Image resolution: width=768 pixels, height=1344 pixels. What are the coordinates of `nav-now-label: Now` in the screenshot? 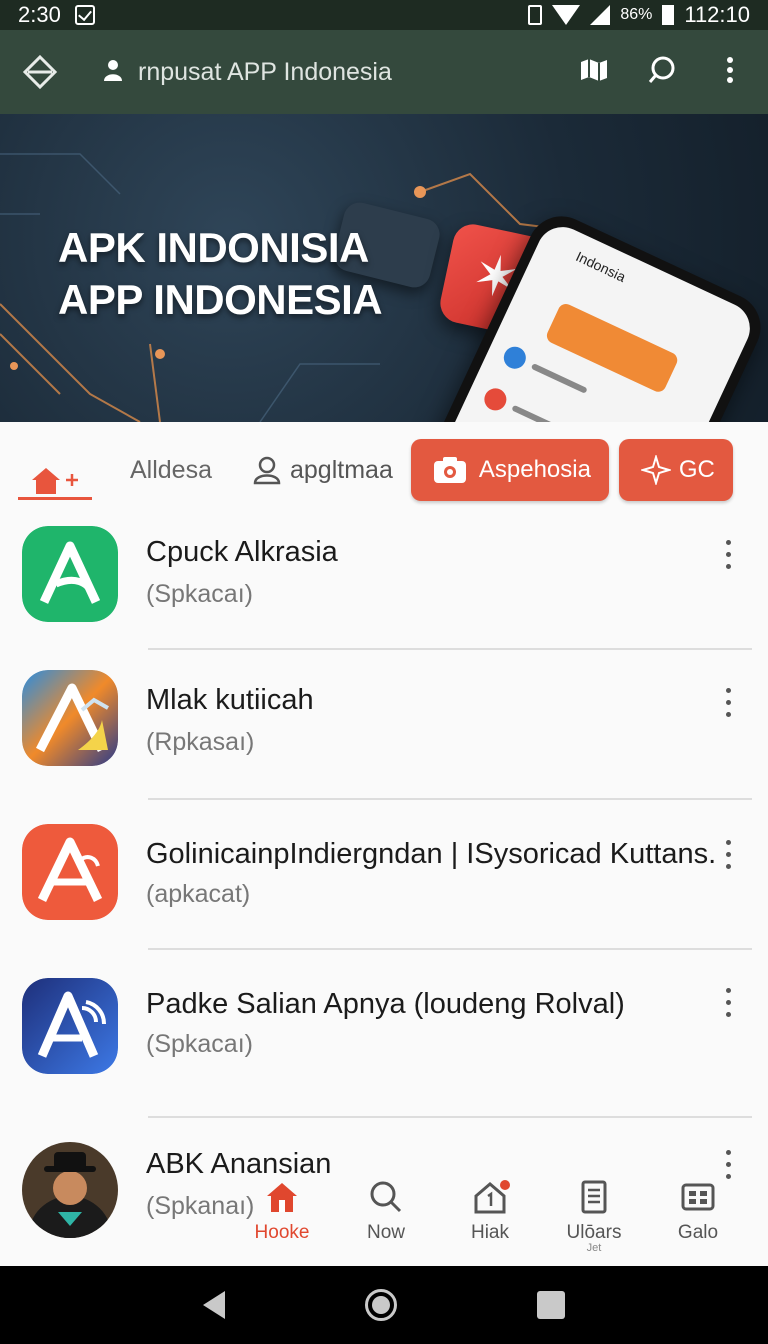 It's located at (385, 1232).